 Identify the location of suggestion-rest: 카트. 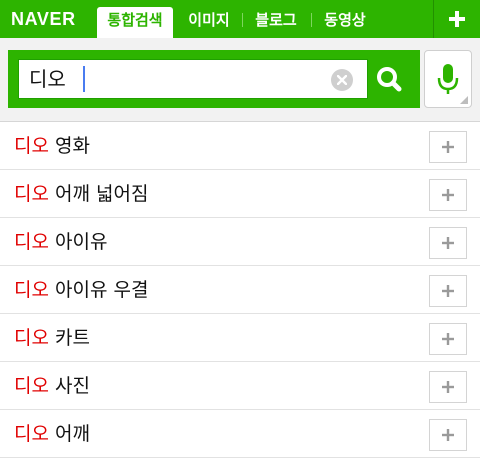
(69, 338).